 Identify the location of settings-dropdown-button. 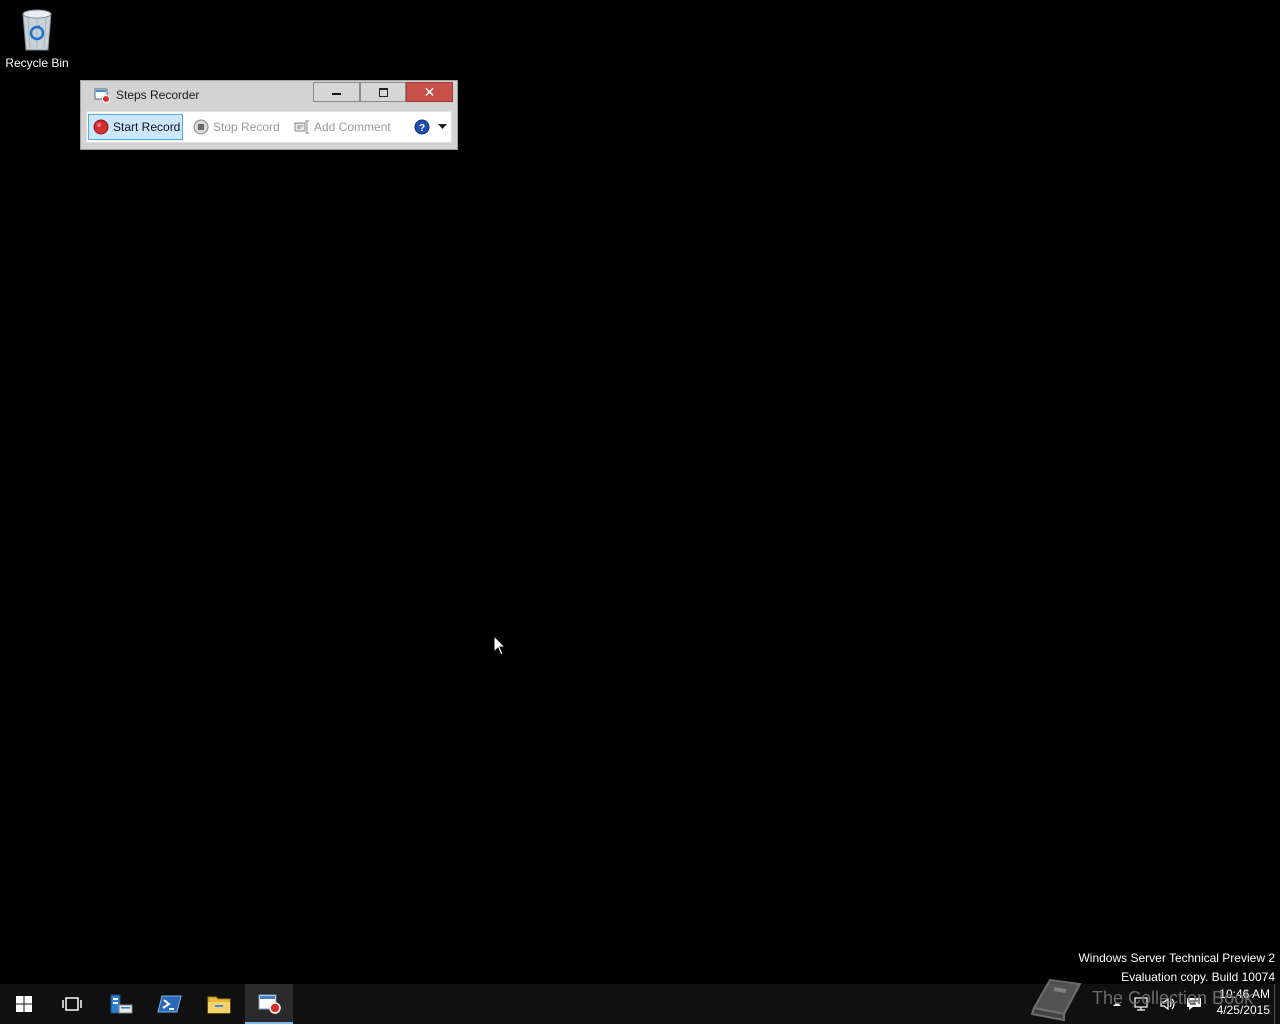
(442, 127).